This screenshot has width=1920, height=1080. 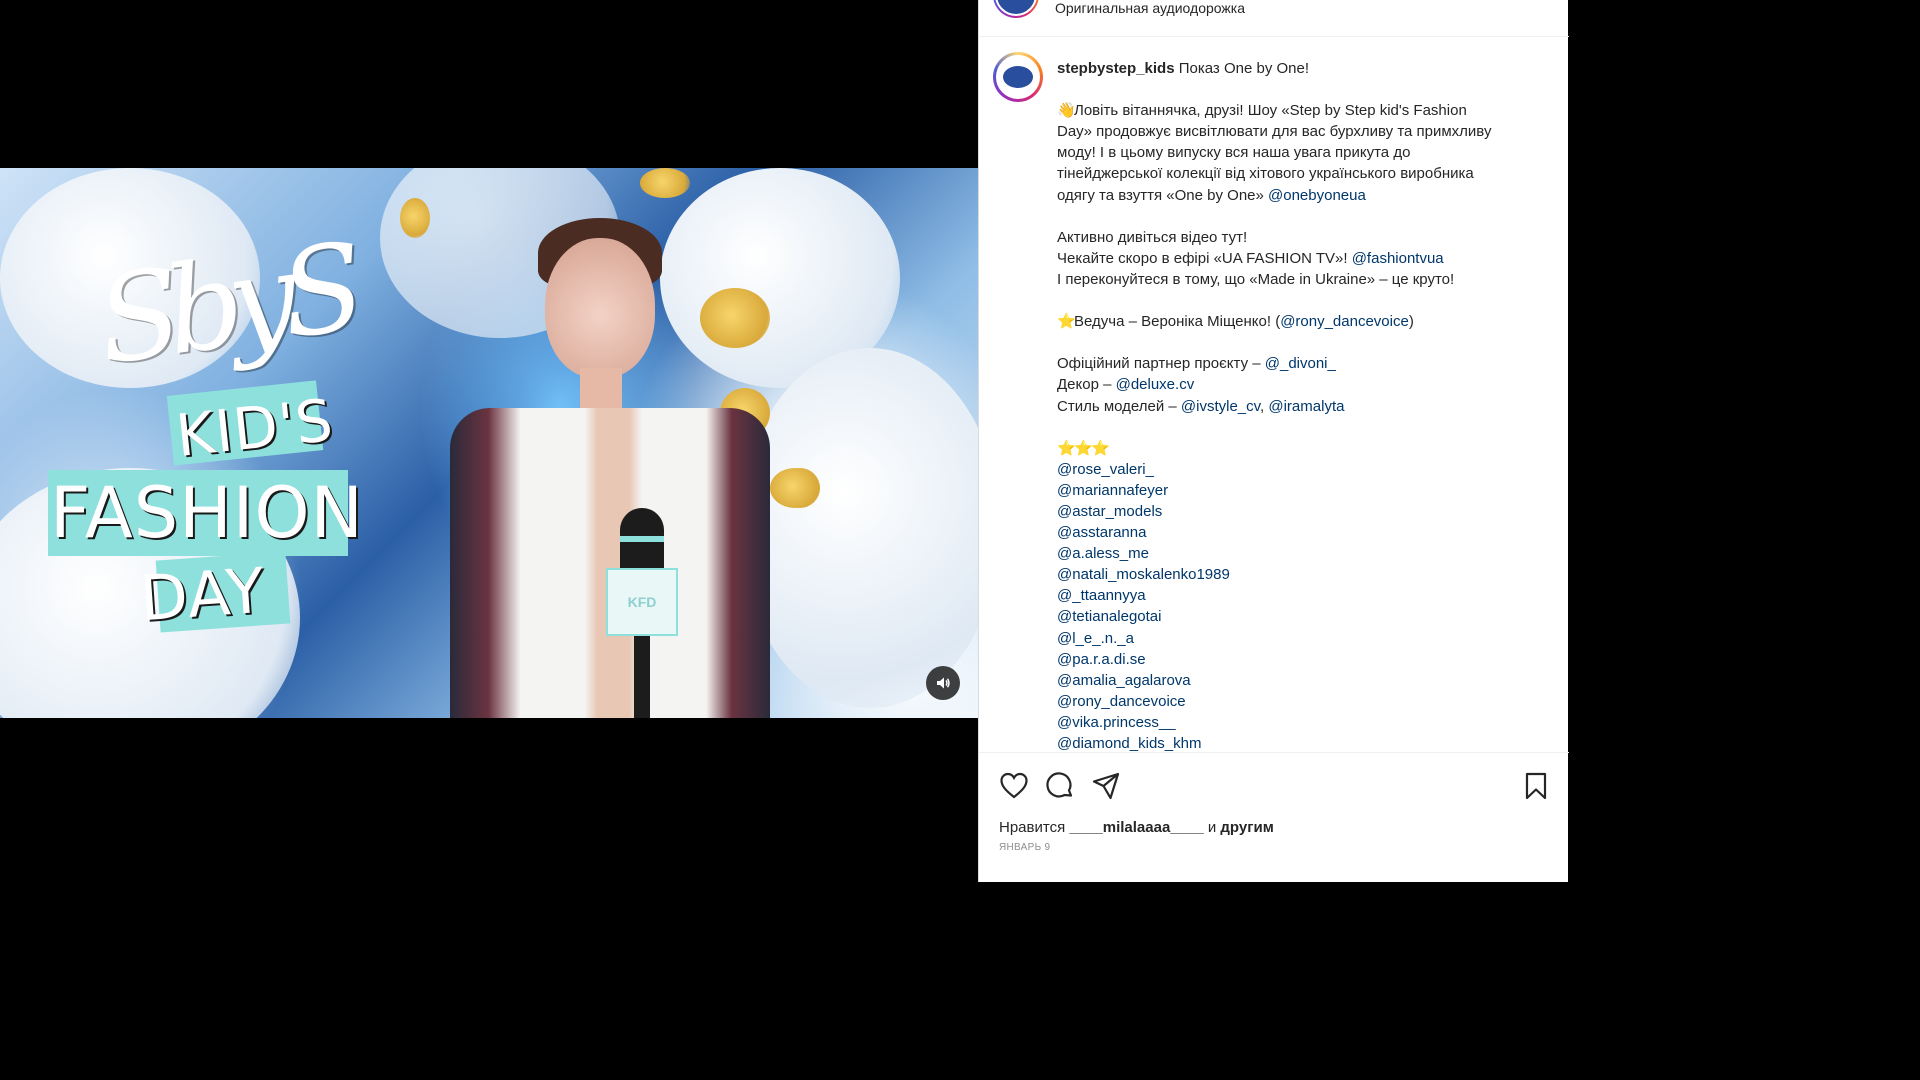 I want to click on mention-link: @pa.r.a.di.se, so click(x=1101, y=659).